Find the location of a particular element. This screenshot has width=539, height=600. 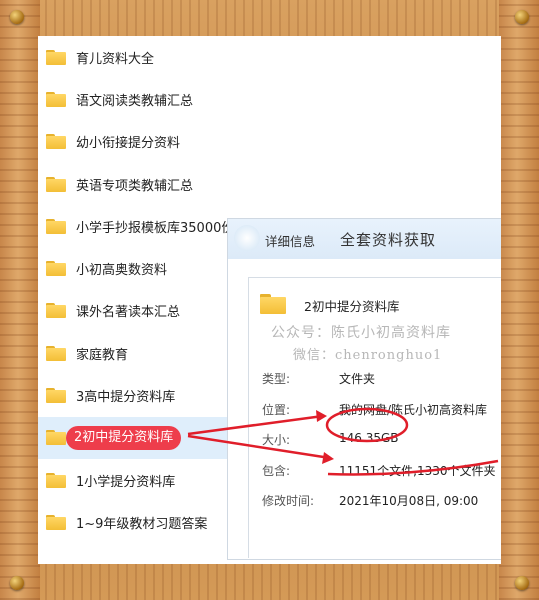

contains-value: 11151个文件,1330个文件夹 is located at coordinates (417, 471).